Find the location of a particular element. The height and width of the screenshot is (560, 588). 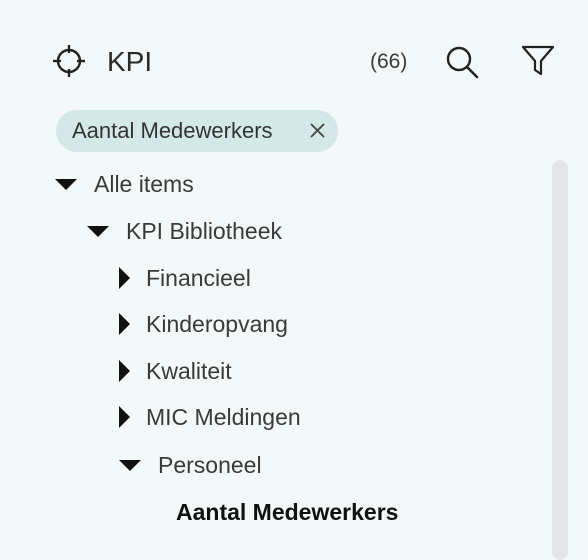

tree-item-label: Aantal Medewerkers is located at coordinates (287, 512).